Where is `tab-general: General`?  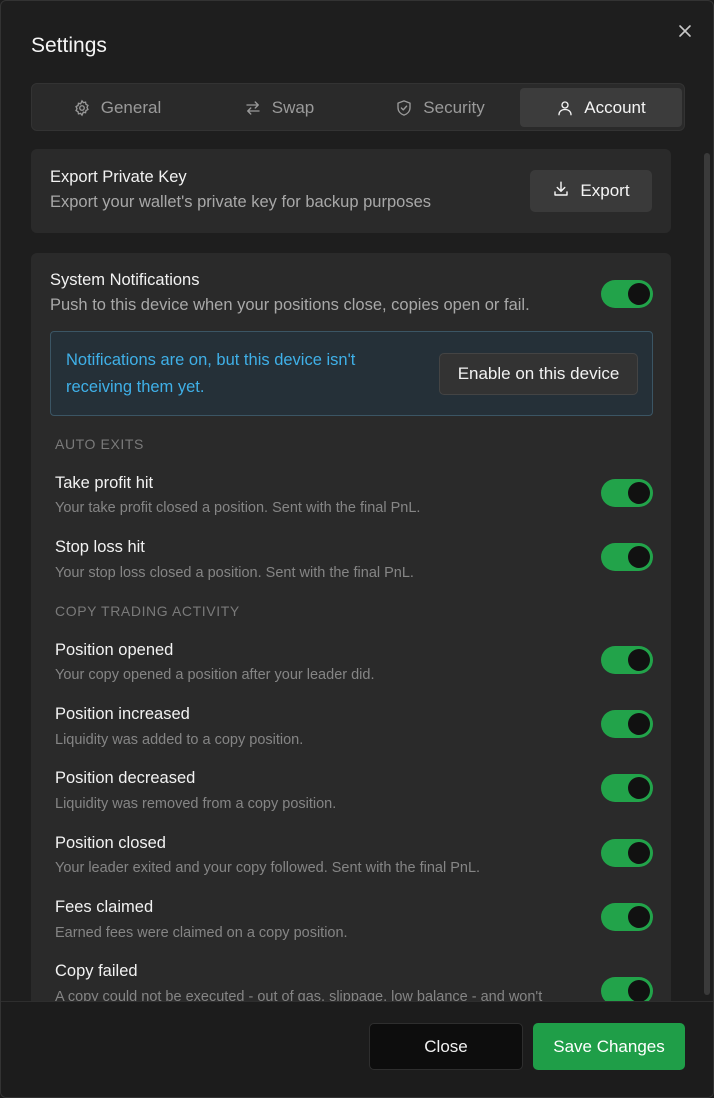
tab-general: General is located at coordinates (117, 107).